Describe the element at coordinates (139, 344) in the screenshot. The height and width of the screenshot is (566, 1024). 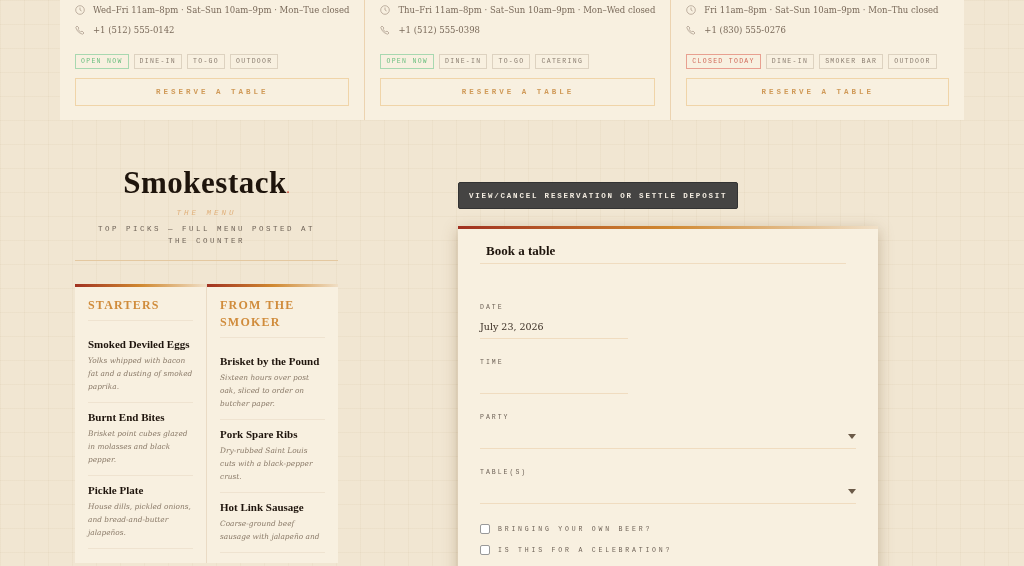
I see `dish-name: Smoked Deviled Eggs` at that location.